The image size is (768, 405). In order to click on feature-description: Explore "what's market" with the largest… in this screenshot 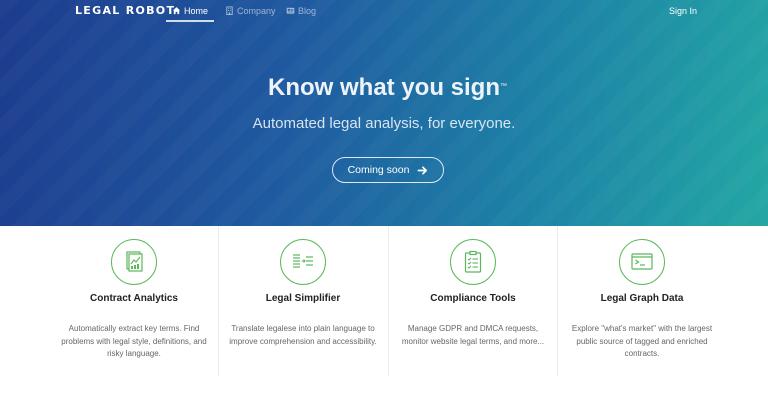, I will do `click(642, 341)`.